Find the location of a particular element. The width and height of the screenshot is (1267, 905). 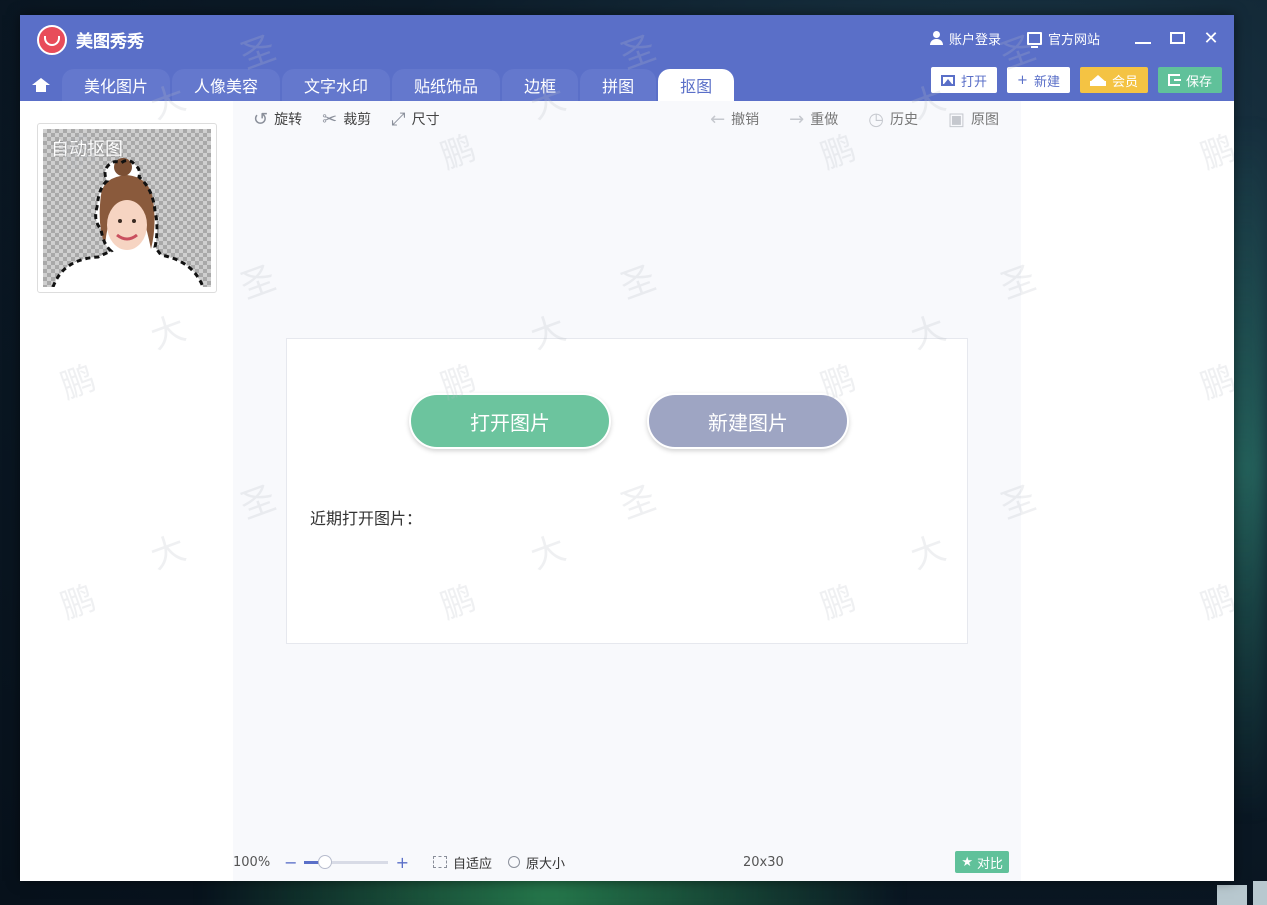

home-icon is located at coordinates (41, 85).